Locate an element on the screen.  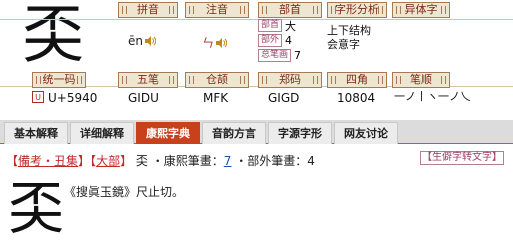
tab-bar: 基本解释 详细解释 康熙字典 音韵方言 字源字形 网友讨论 is located at coordinates (256, 132).